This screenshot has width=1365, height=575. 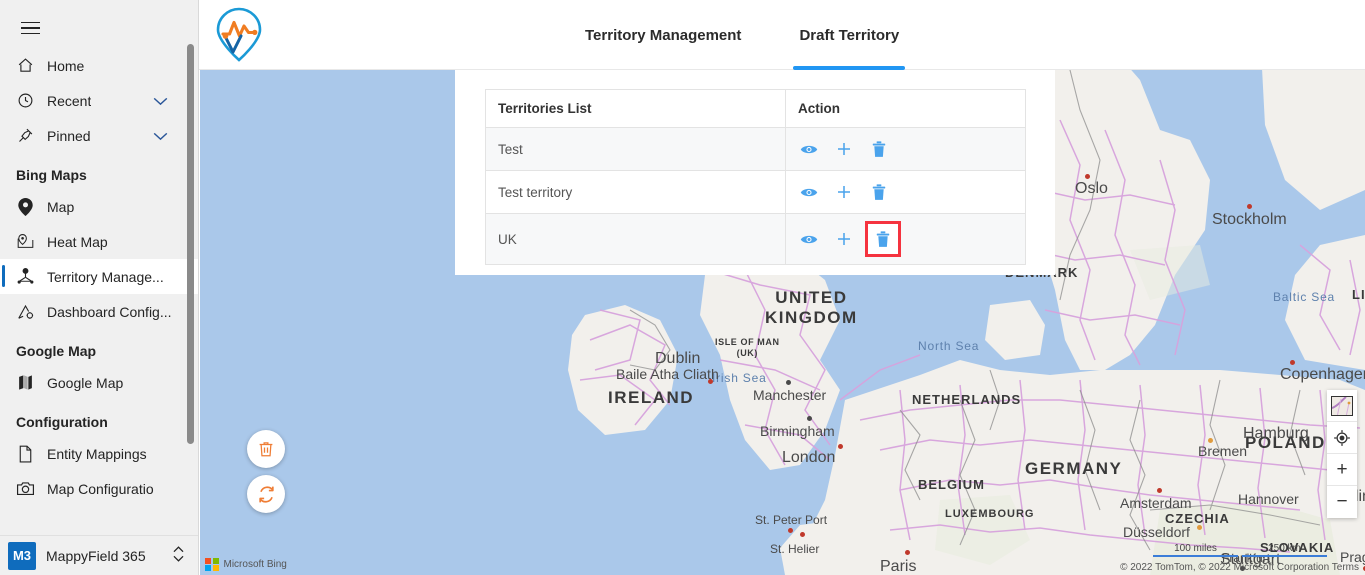 What do you see at coordinates (208, 568) in the screenshot?
I see `ms-square-blue` at bounding box center [208, 568].